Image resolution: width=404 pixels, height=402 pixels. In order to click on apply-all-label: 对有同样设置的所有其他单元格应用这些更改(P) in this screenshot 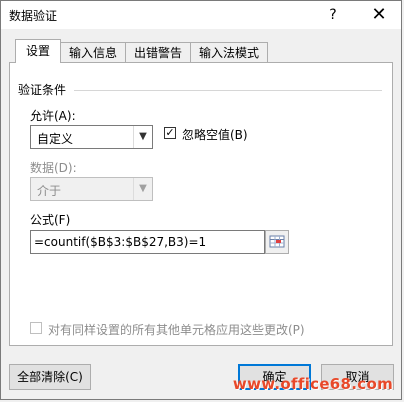, I will do `click(176, 330)`.